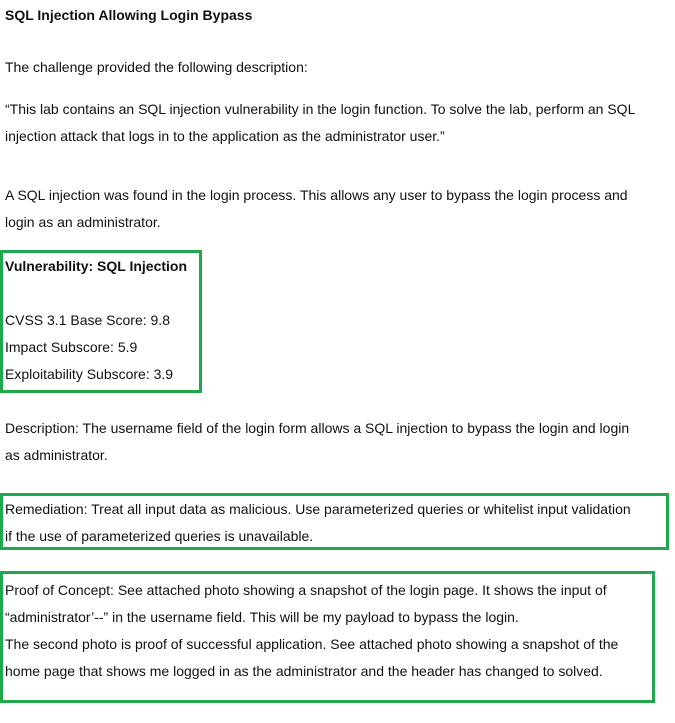 This screenshot has height=723, width=675. I want to click on impact-subscore: Impact Subscore: 5.9, so click(71, 347).